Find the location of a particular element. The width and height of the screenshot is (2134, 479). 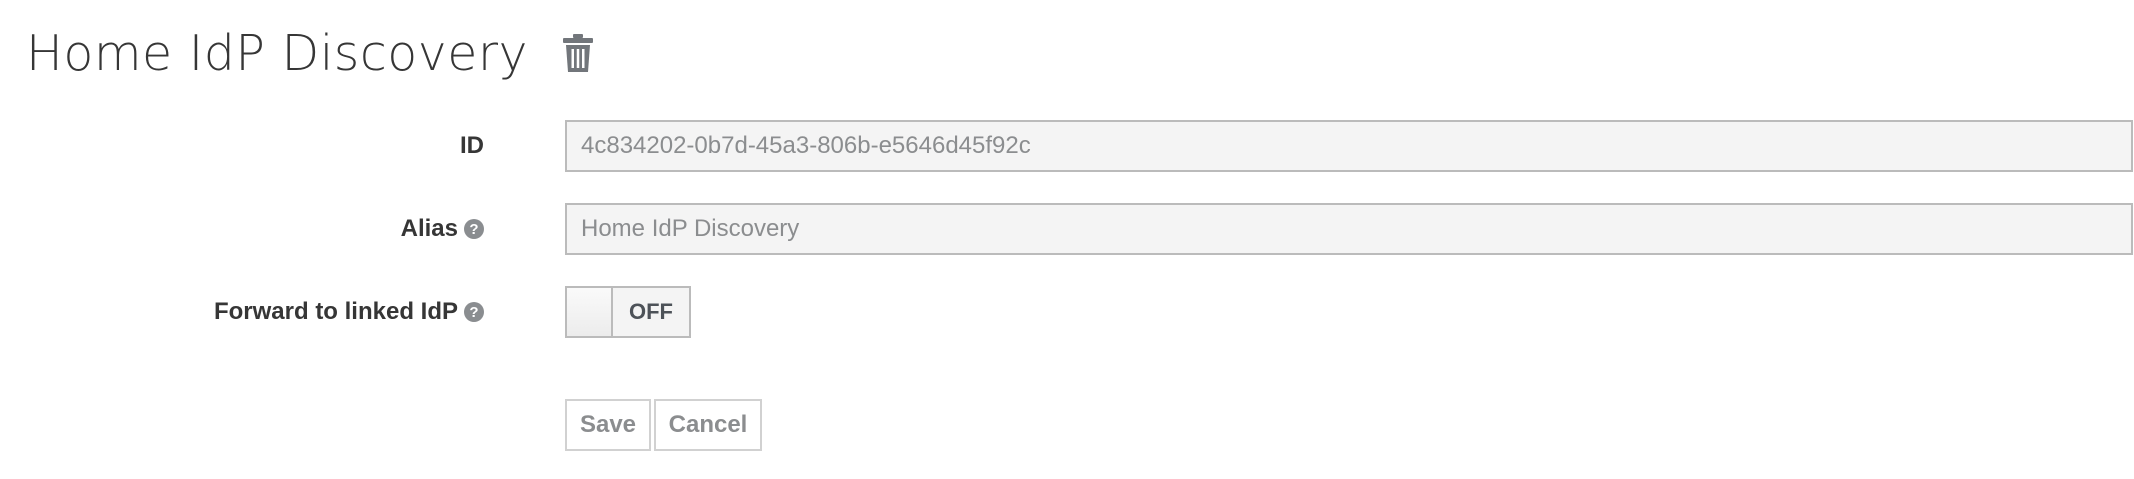

id-row: ID is located at coordinates (1067, 146).